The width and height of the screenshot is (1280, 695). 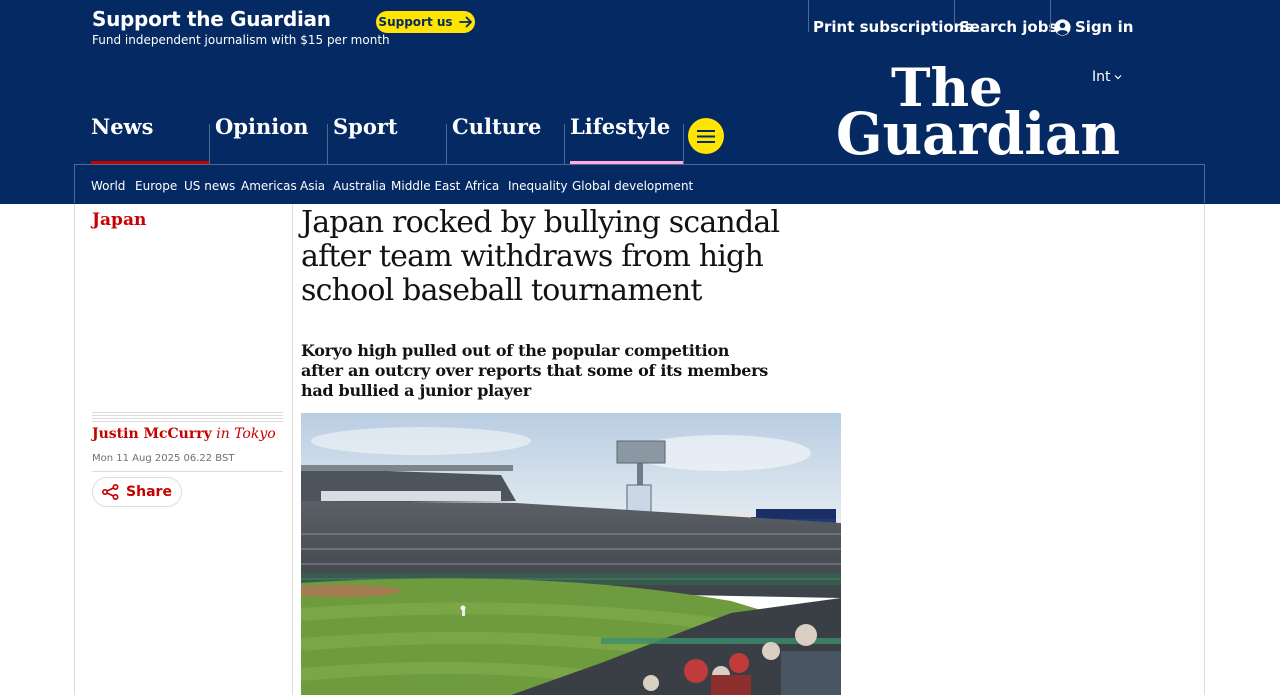 What do you see at coordinates (978, 130) in the screenshot?
I see `logo-line2: Guardian` at bounding box center [978, 130].